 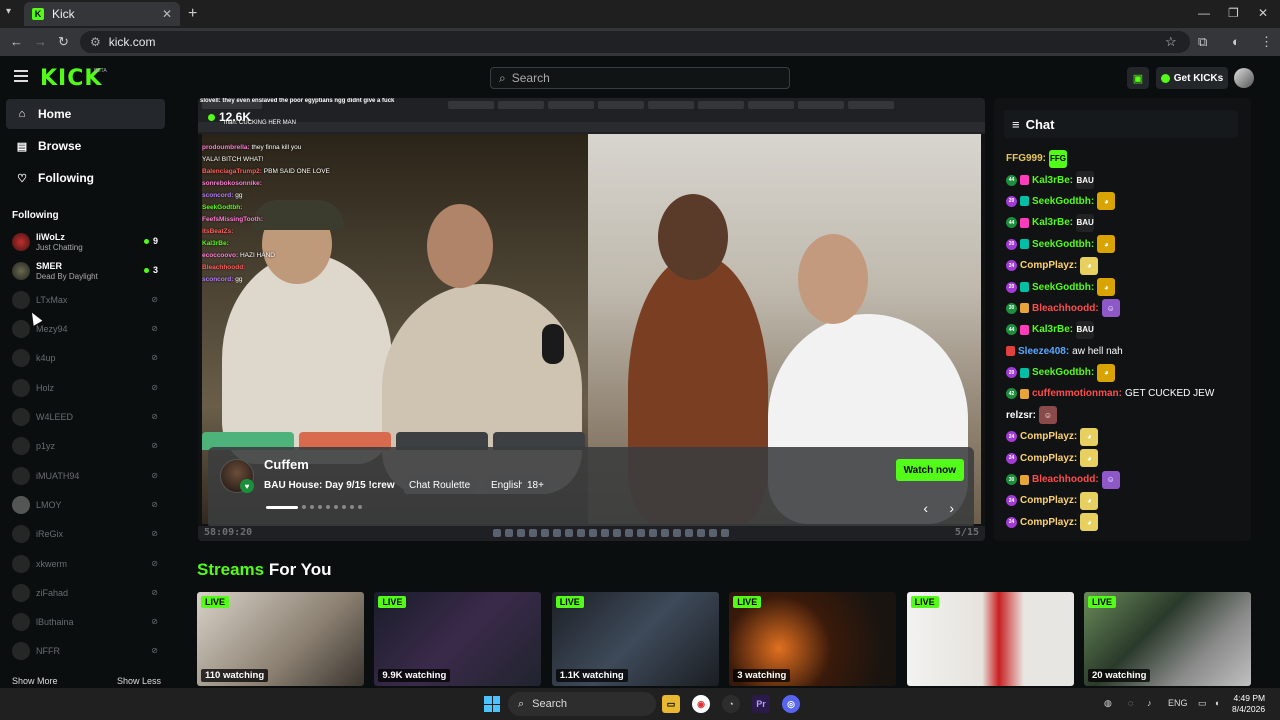 I want to click on bookmark-star-icon: ☆, so click(x=1171, y=42).